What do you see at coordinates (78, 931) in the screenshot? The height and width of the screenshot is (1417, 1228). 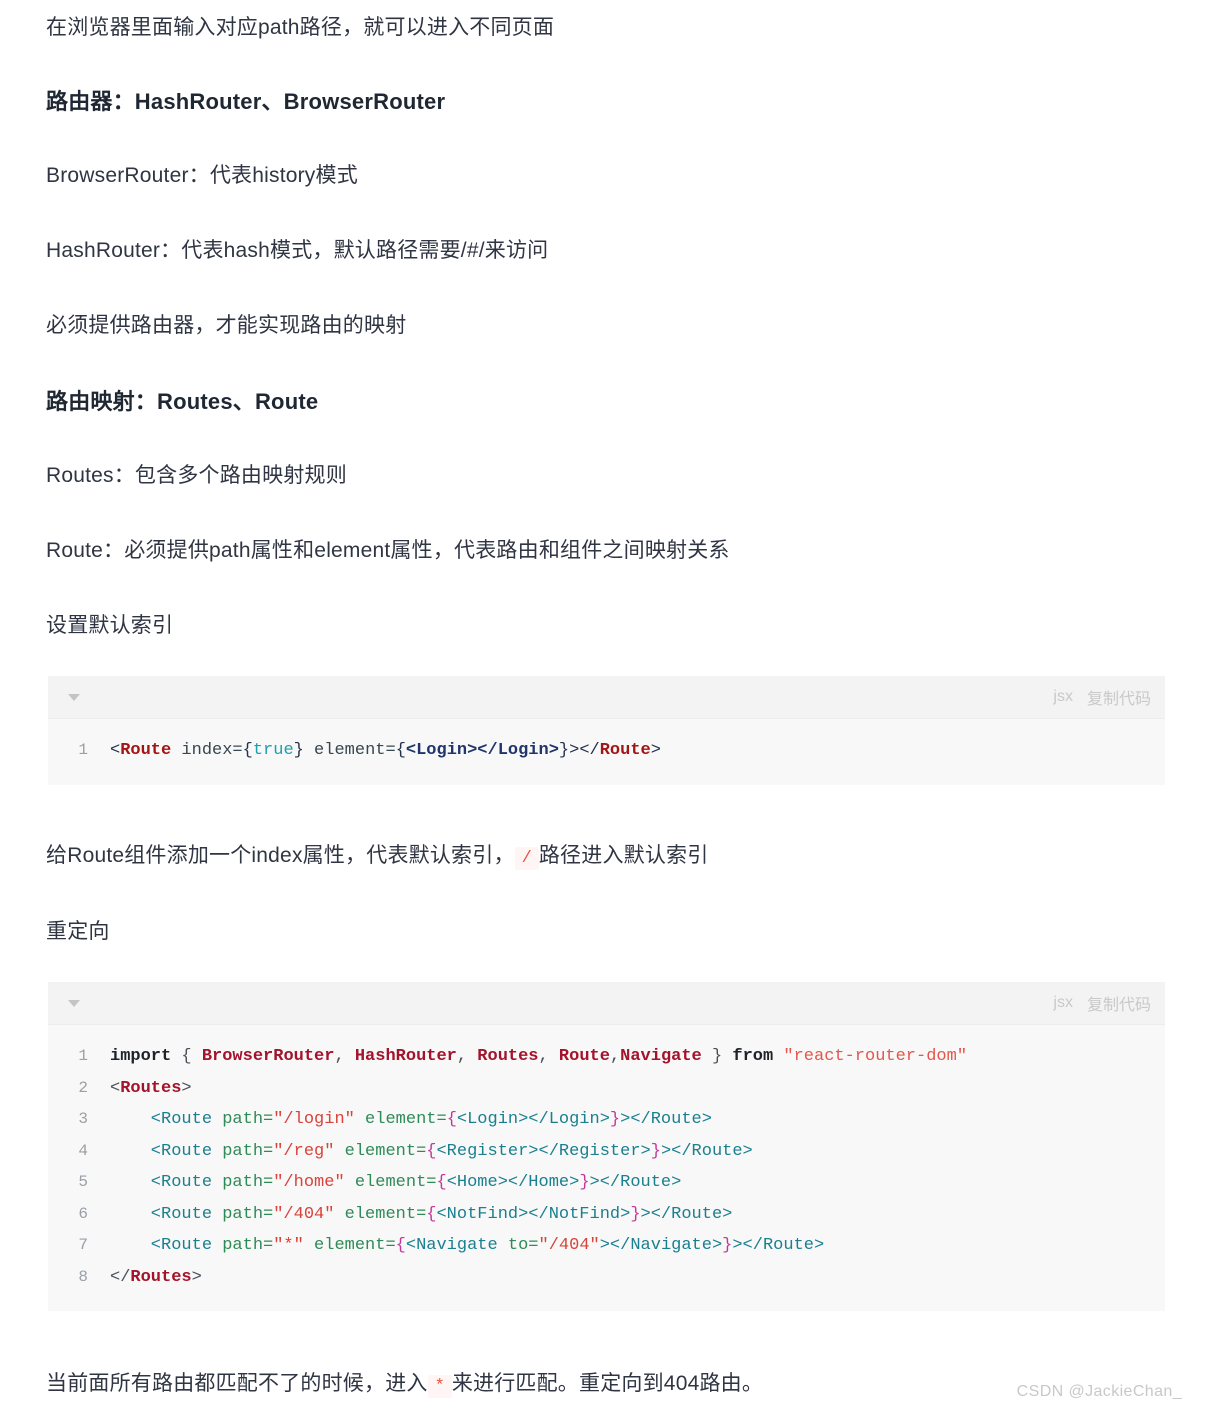 I see `paragraph: 重定向` at bounding box center [78, 931].